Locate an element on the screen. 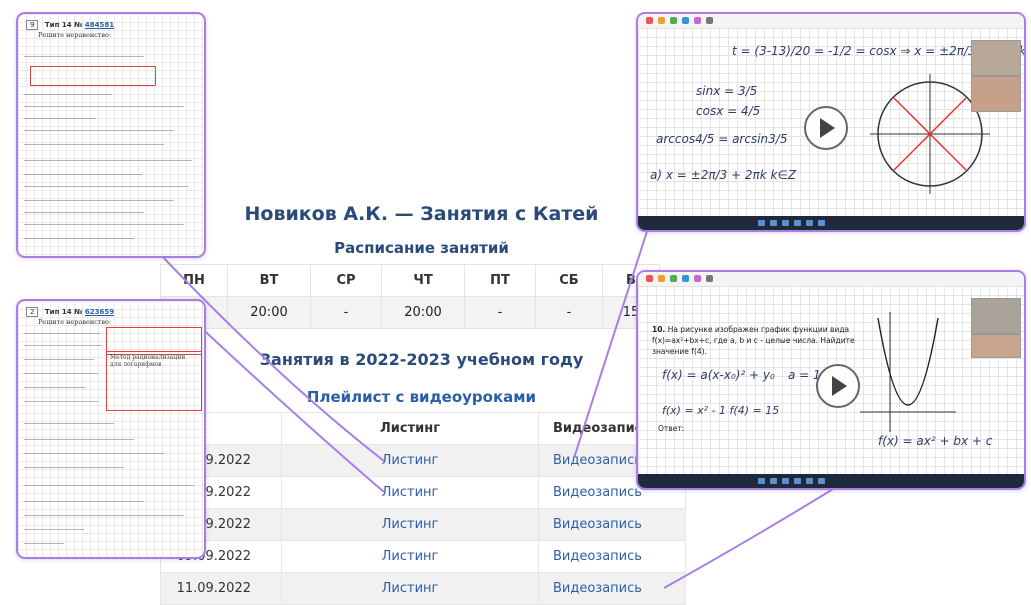  task-header: 2 Тип 14 № 623659 is located at coordinates (70, 312).